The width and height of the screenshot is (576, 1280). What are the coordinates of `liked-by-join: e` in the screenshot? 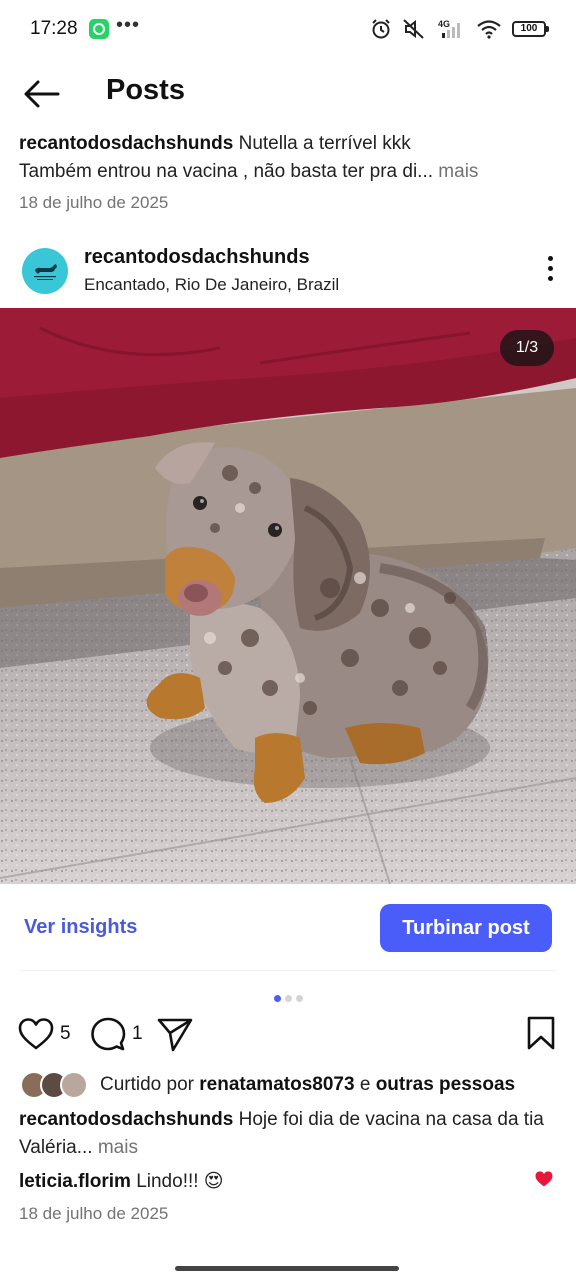 It's located at (365, 1084).